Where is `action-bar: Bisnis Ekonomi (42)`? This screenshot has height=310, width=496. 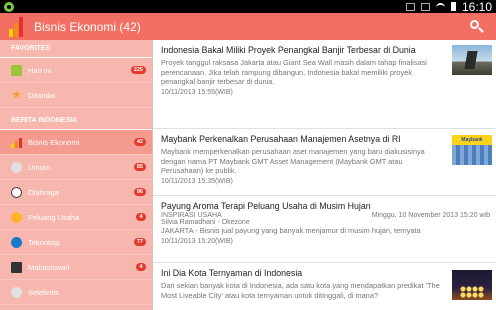 action-bar: Bisnis Ekonomi (42) is located at coordinates (248, 26).